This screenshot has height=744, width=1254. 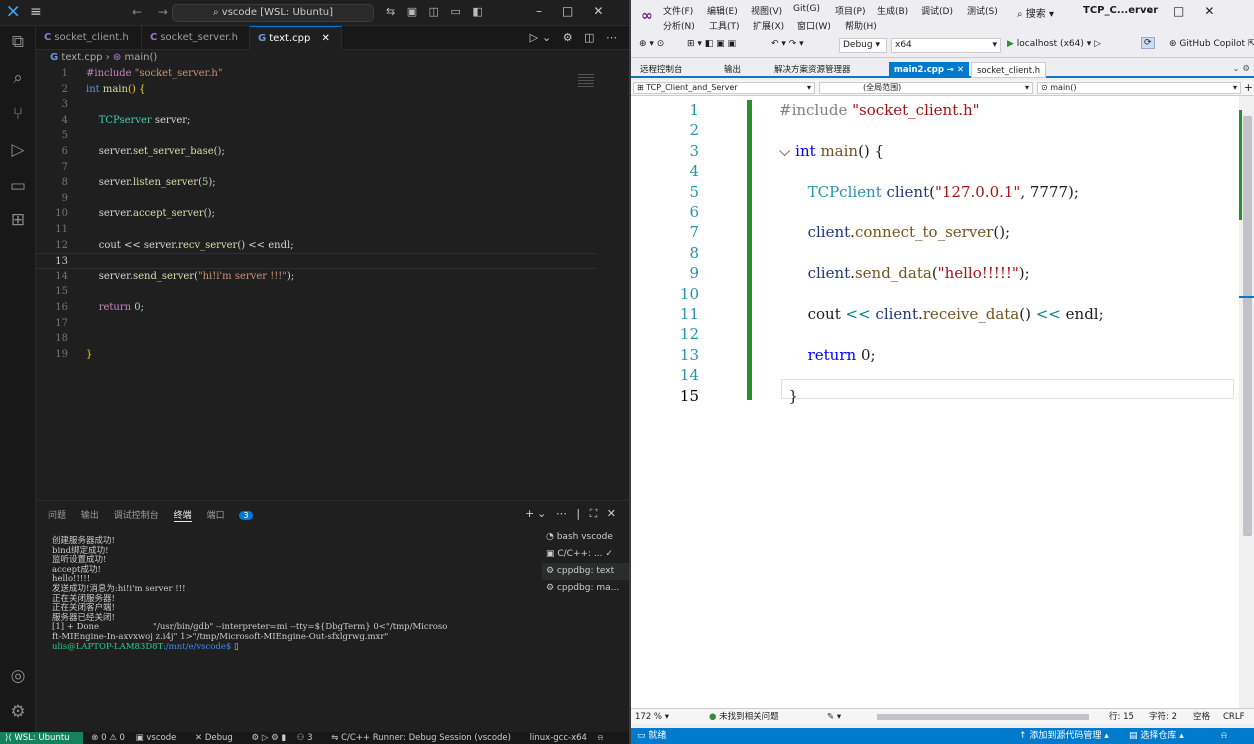 What do you see at coordinates (892, 10) in the screenshot?
I see `menu-item: 生成(B)` at bounding box center [892, 10].